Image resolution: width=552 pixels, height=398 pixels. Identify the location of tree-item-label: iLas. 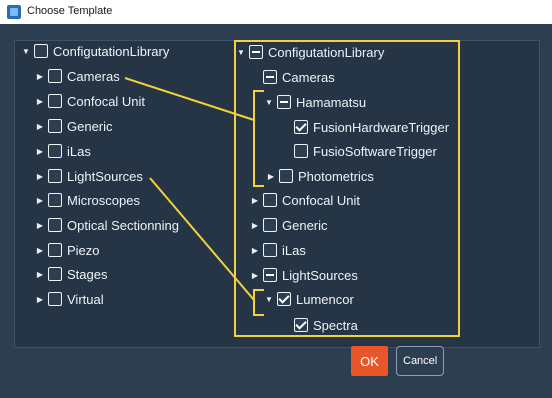
(79, 151).